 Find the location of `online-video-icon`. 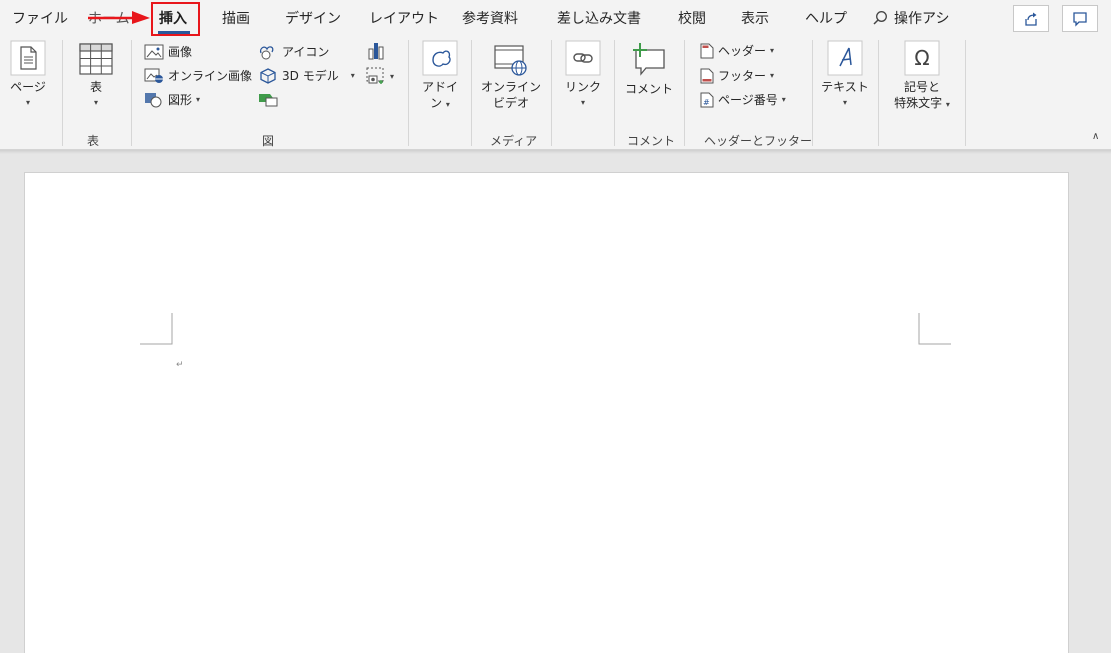

online-video-icon is located at coordinates (510, 60).